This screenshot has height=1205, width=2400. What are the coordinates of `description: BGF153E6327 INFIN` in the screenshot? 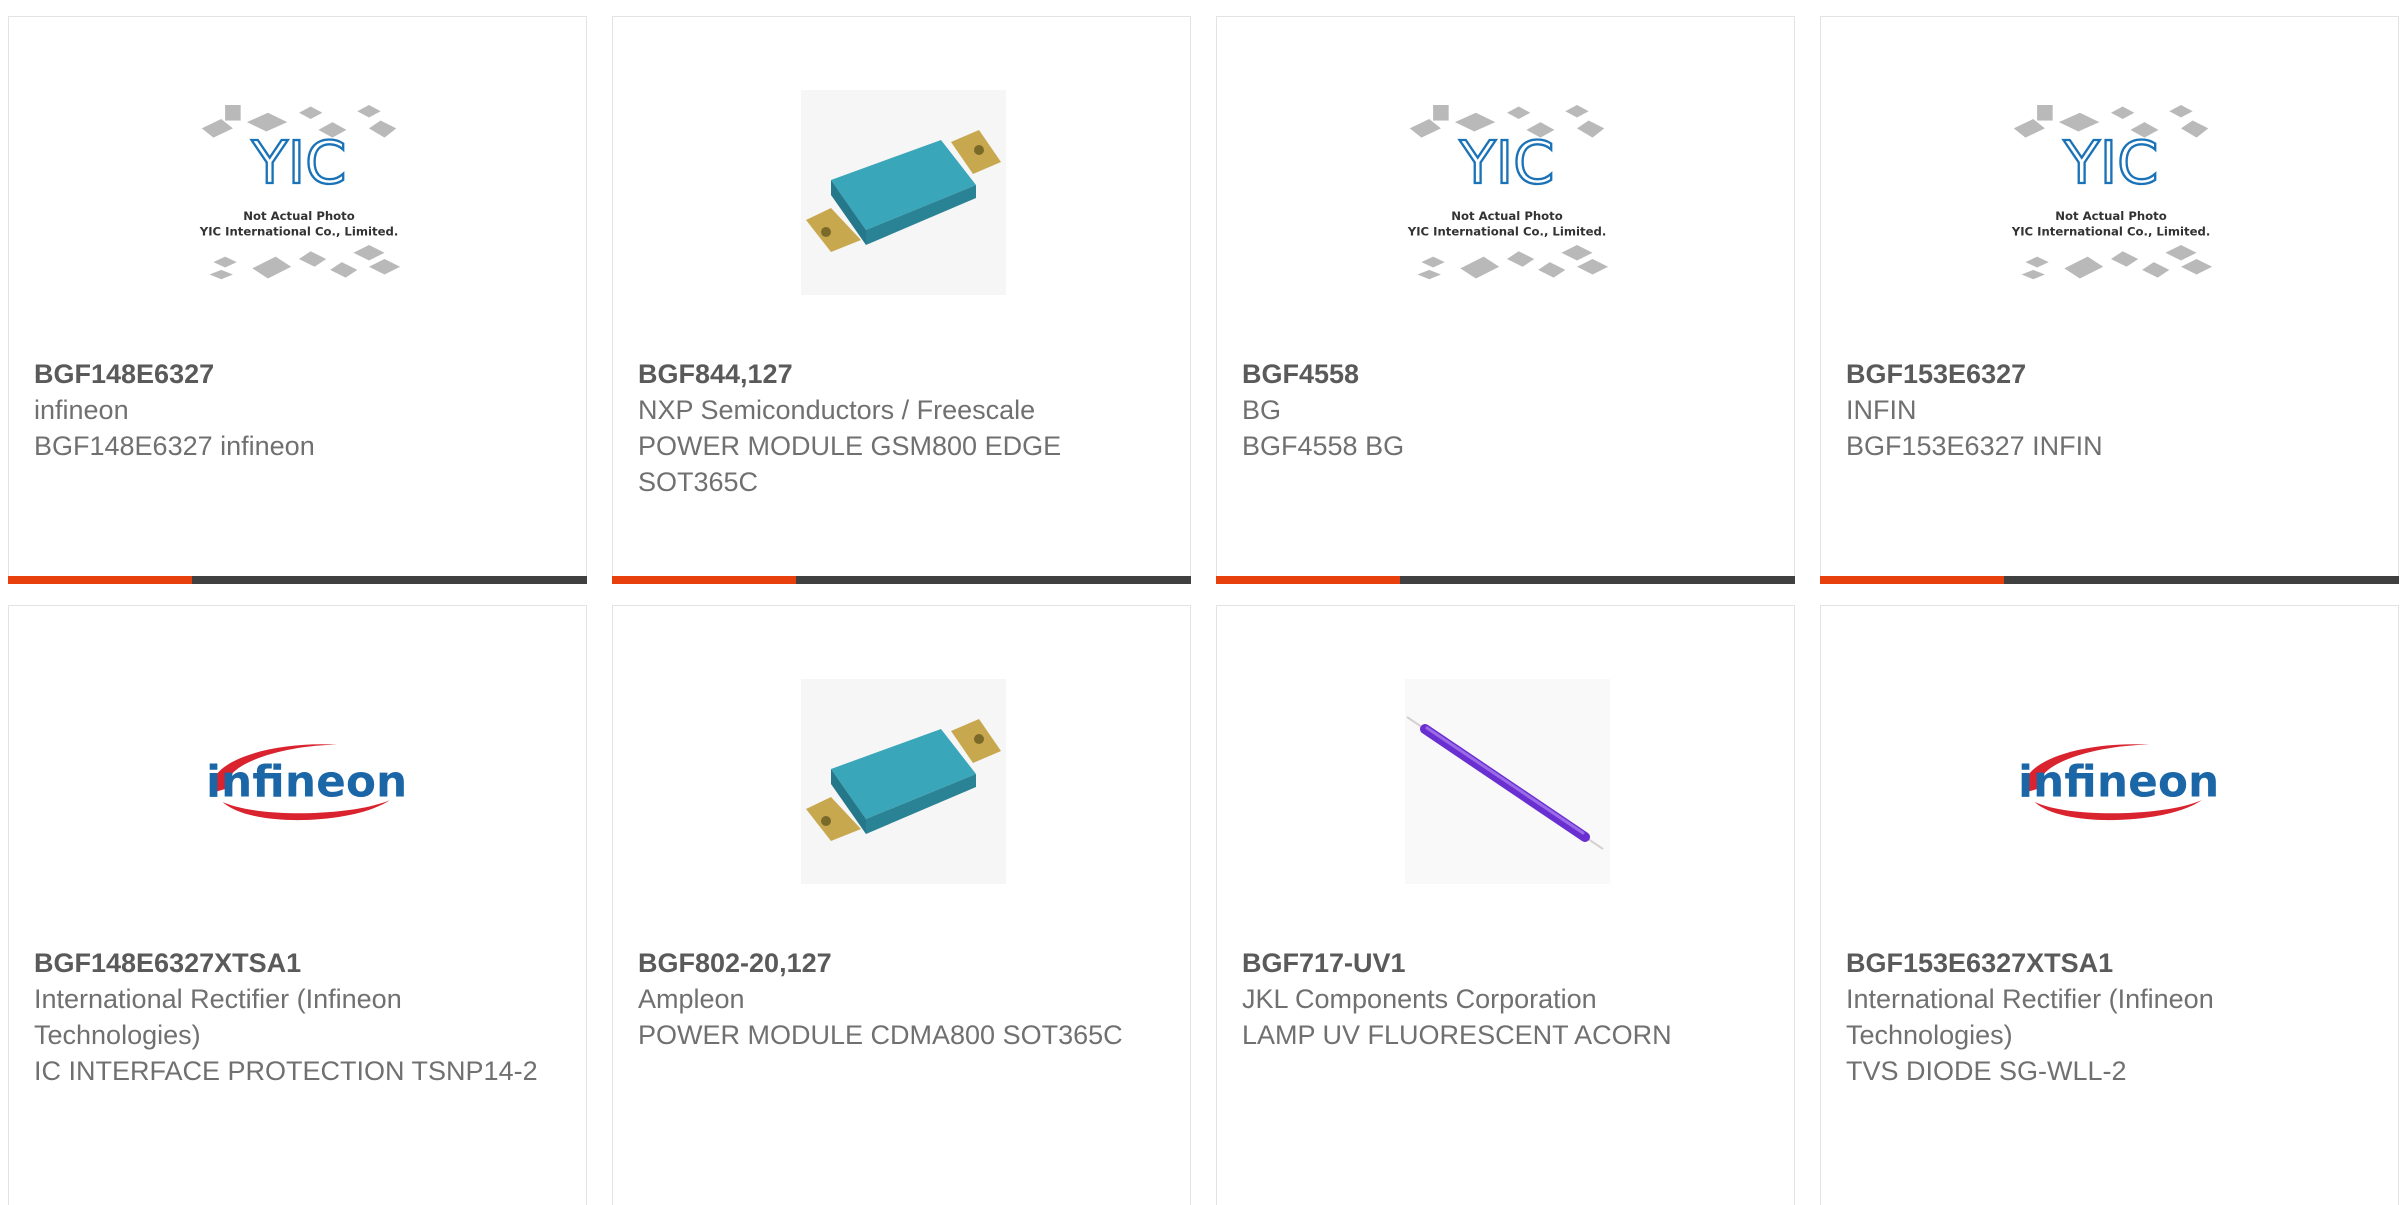 It's located at (1974, 446).